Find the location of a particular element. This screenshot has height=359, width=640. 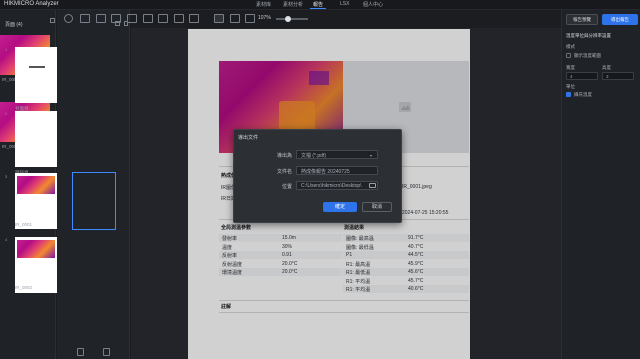

celsius-label: 攝氏溫度 is located at coordinates (583, 94).